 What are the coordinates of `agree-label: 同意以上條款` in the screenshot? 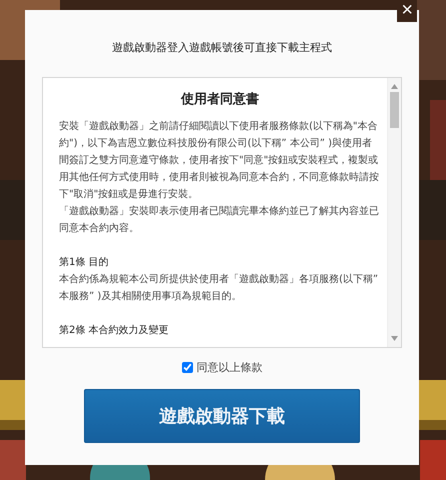 It's located at (229, 367).